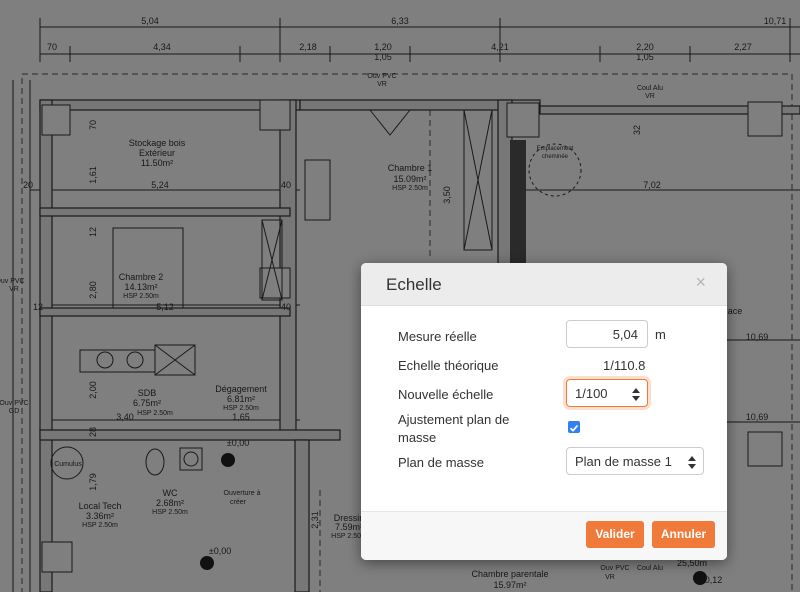 The width and height of the screenshot is (800, 592). I want to click on plan-masse-value: Plan de masse 1, so click(623, 461).